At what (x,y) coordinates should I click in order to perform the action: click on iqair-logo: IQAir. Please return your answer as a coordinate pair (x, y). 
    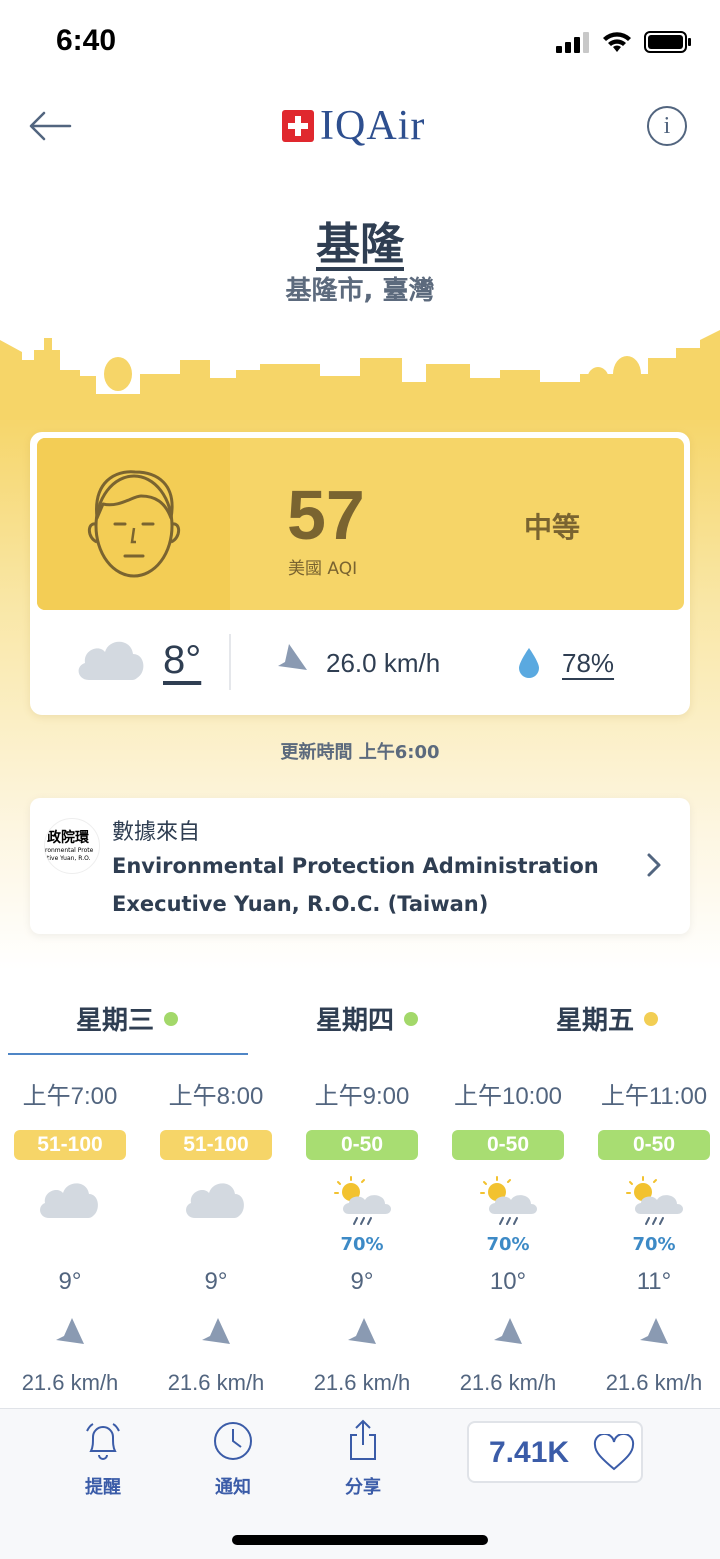
    Looking at the image, I should click on (353, 126).